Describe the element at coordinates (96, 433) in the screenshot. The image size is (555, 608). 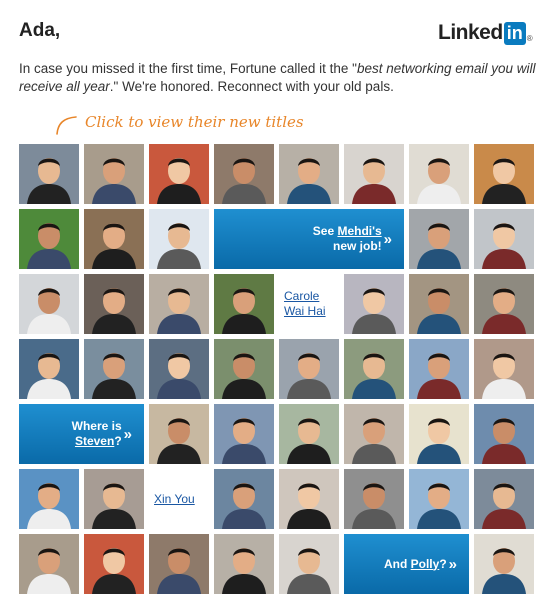
I see `promo-text: Where is Steven?` at that location.